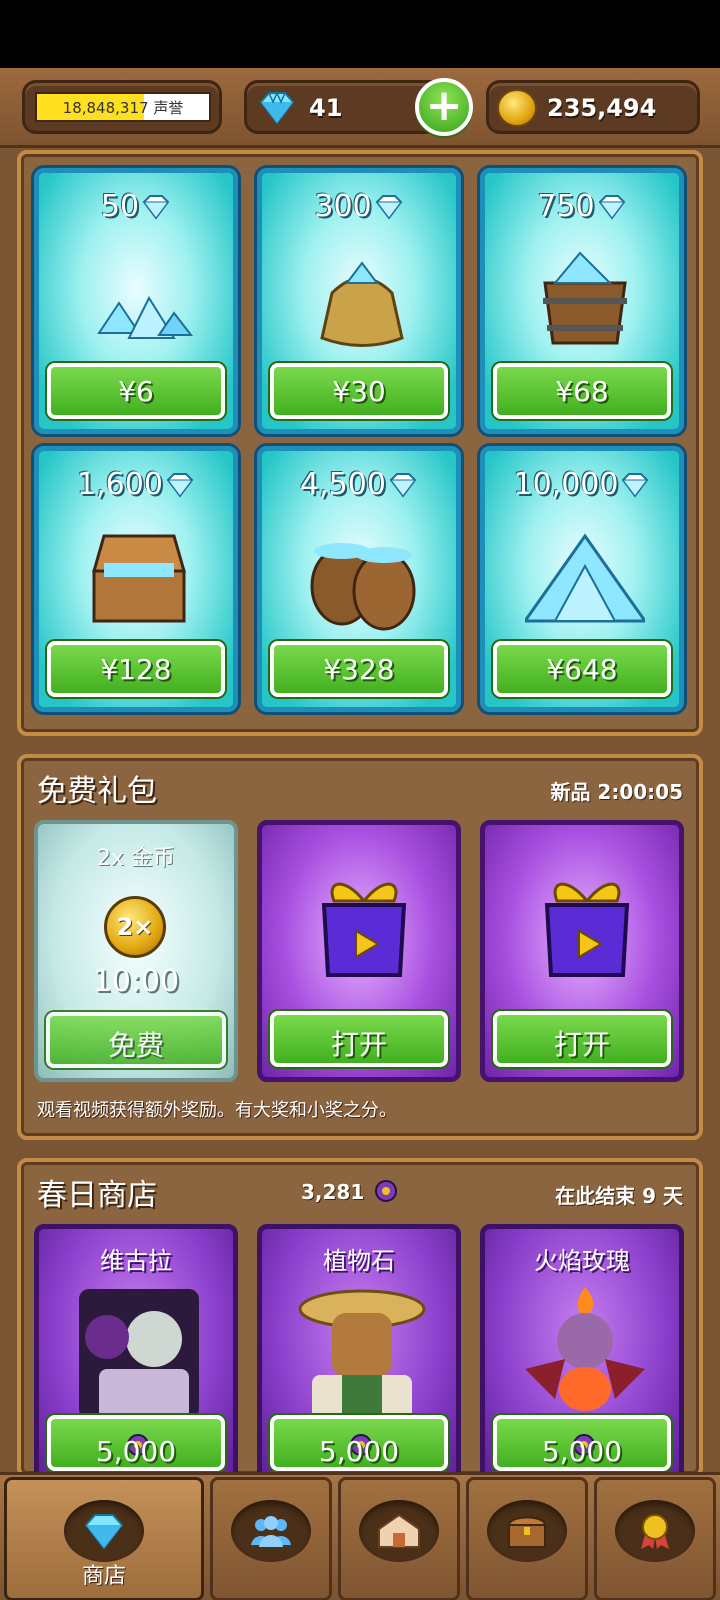  Describe the element at coordinates (360, 34) in the screenshot. I see `status-bar` at that location.